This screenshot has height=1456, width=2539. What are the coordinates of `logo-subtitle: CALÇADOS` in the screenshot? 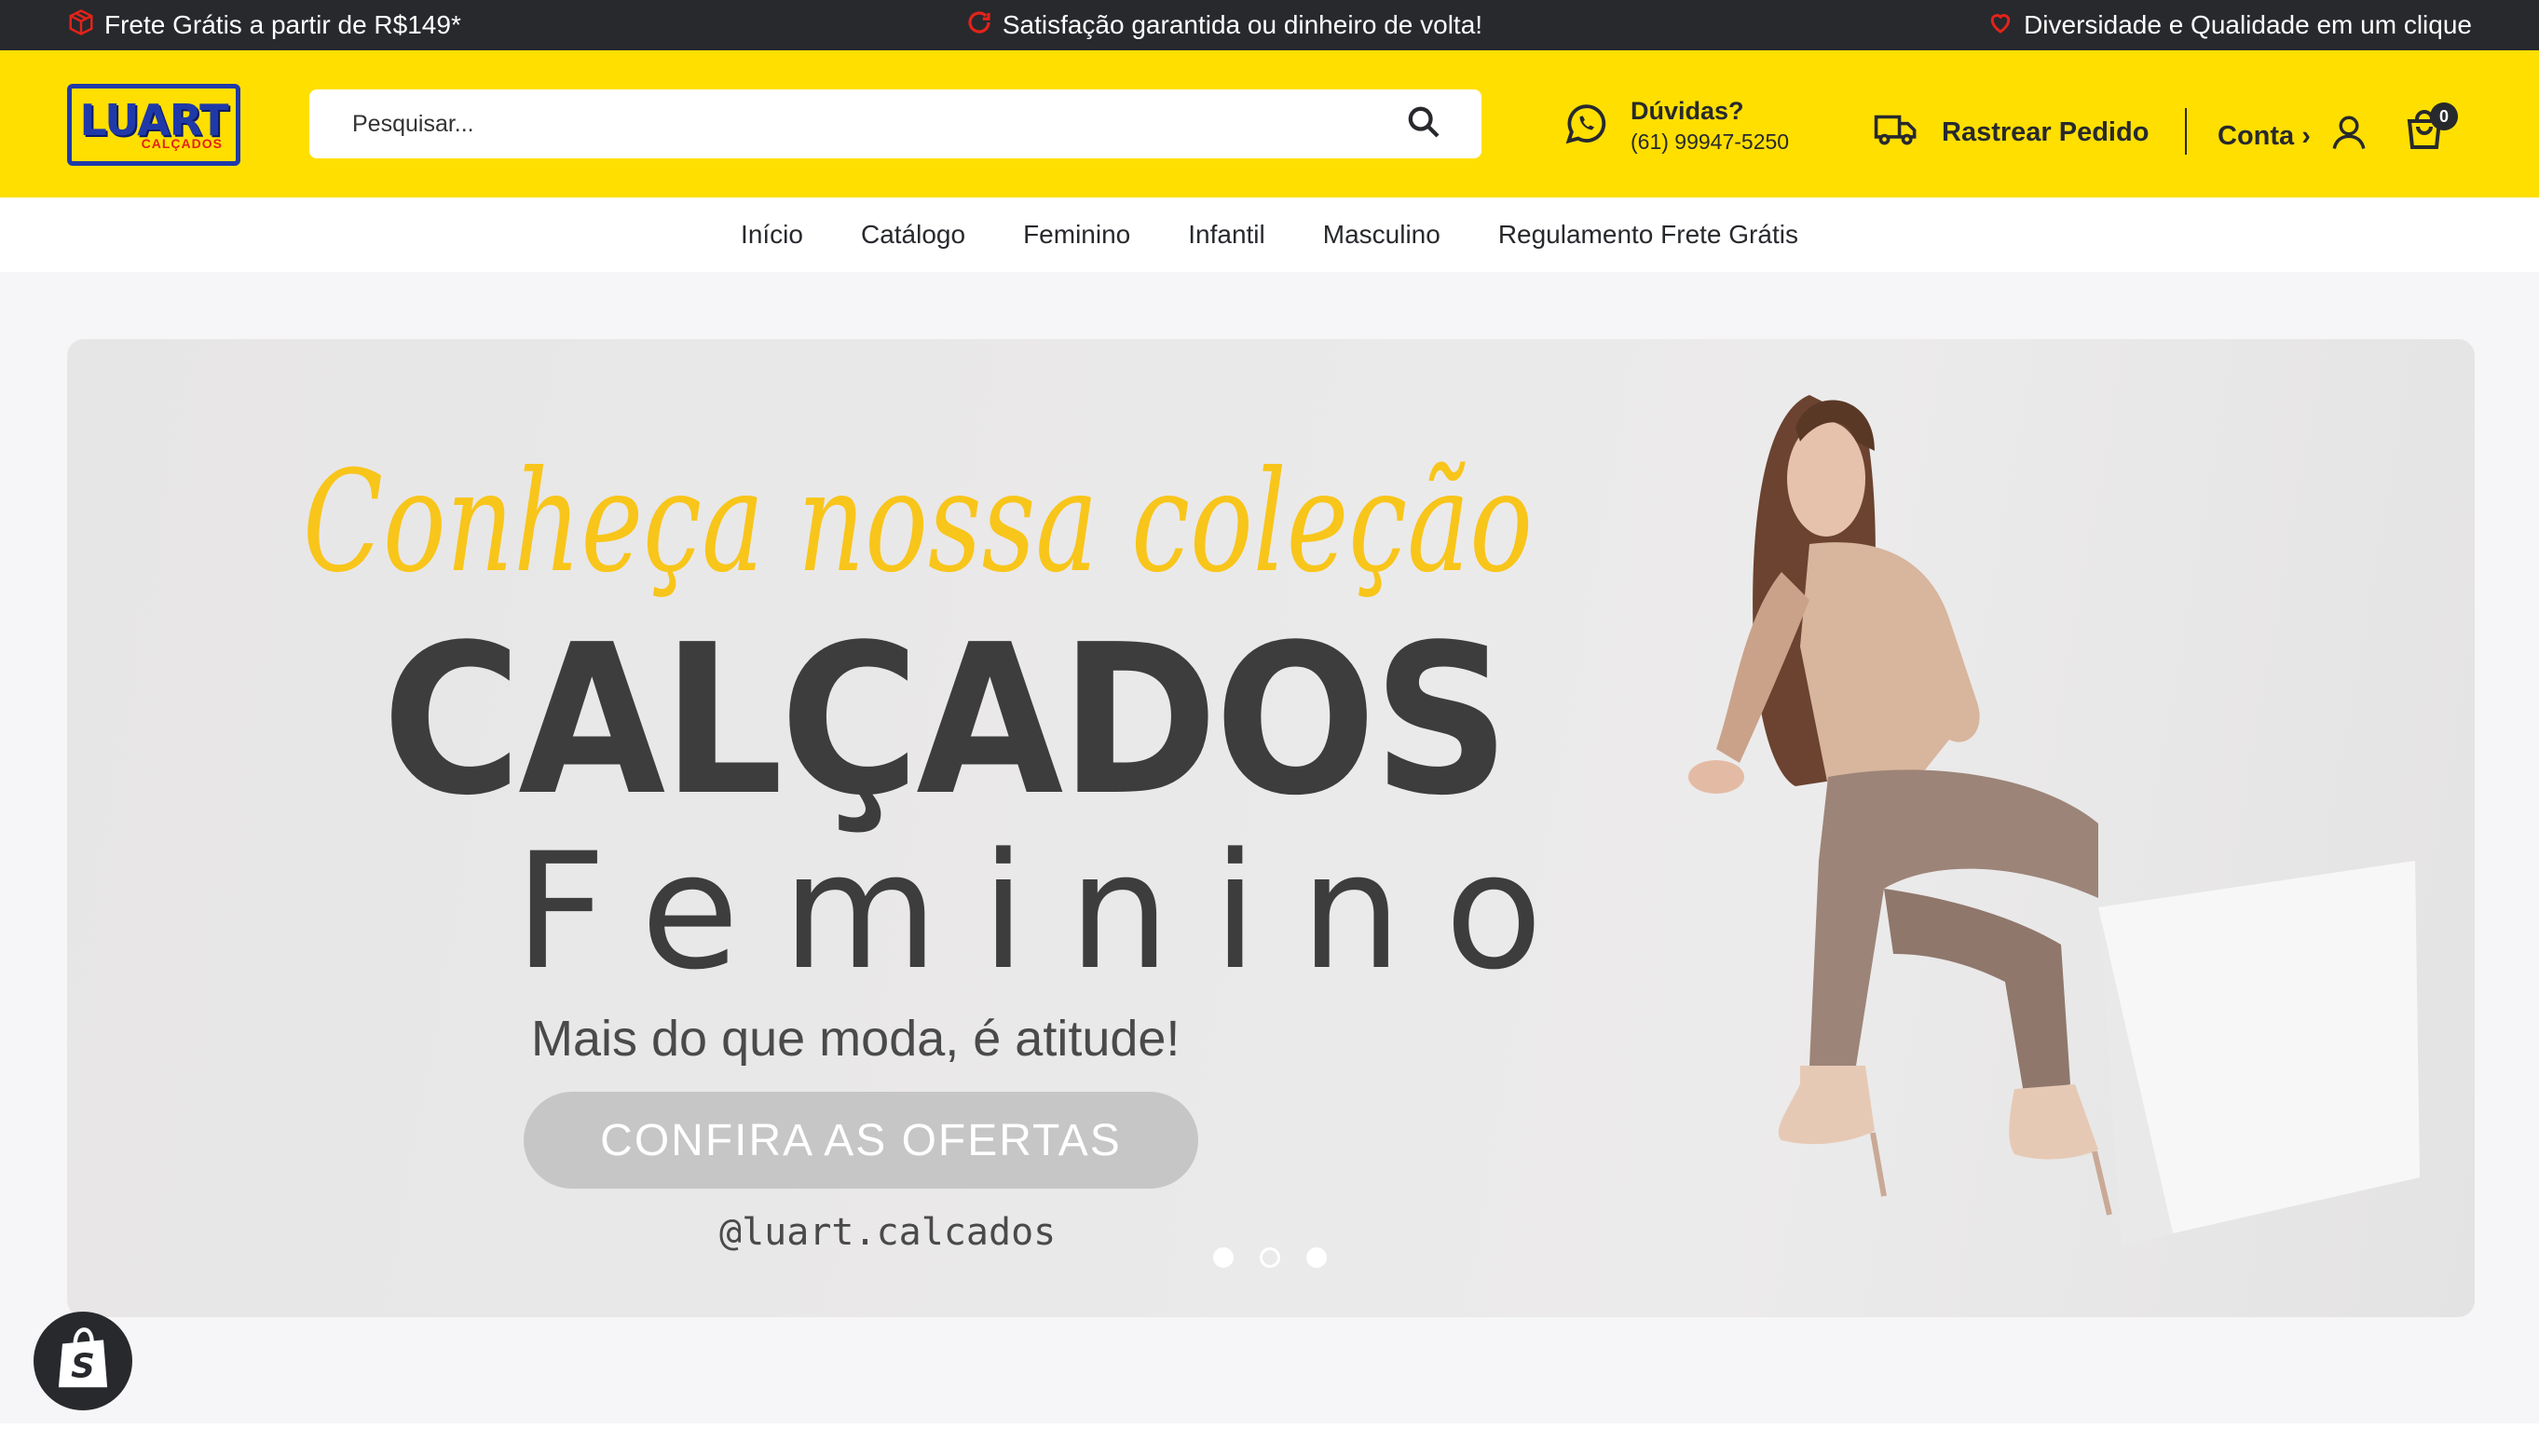 It's located at (182, 143).